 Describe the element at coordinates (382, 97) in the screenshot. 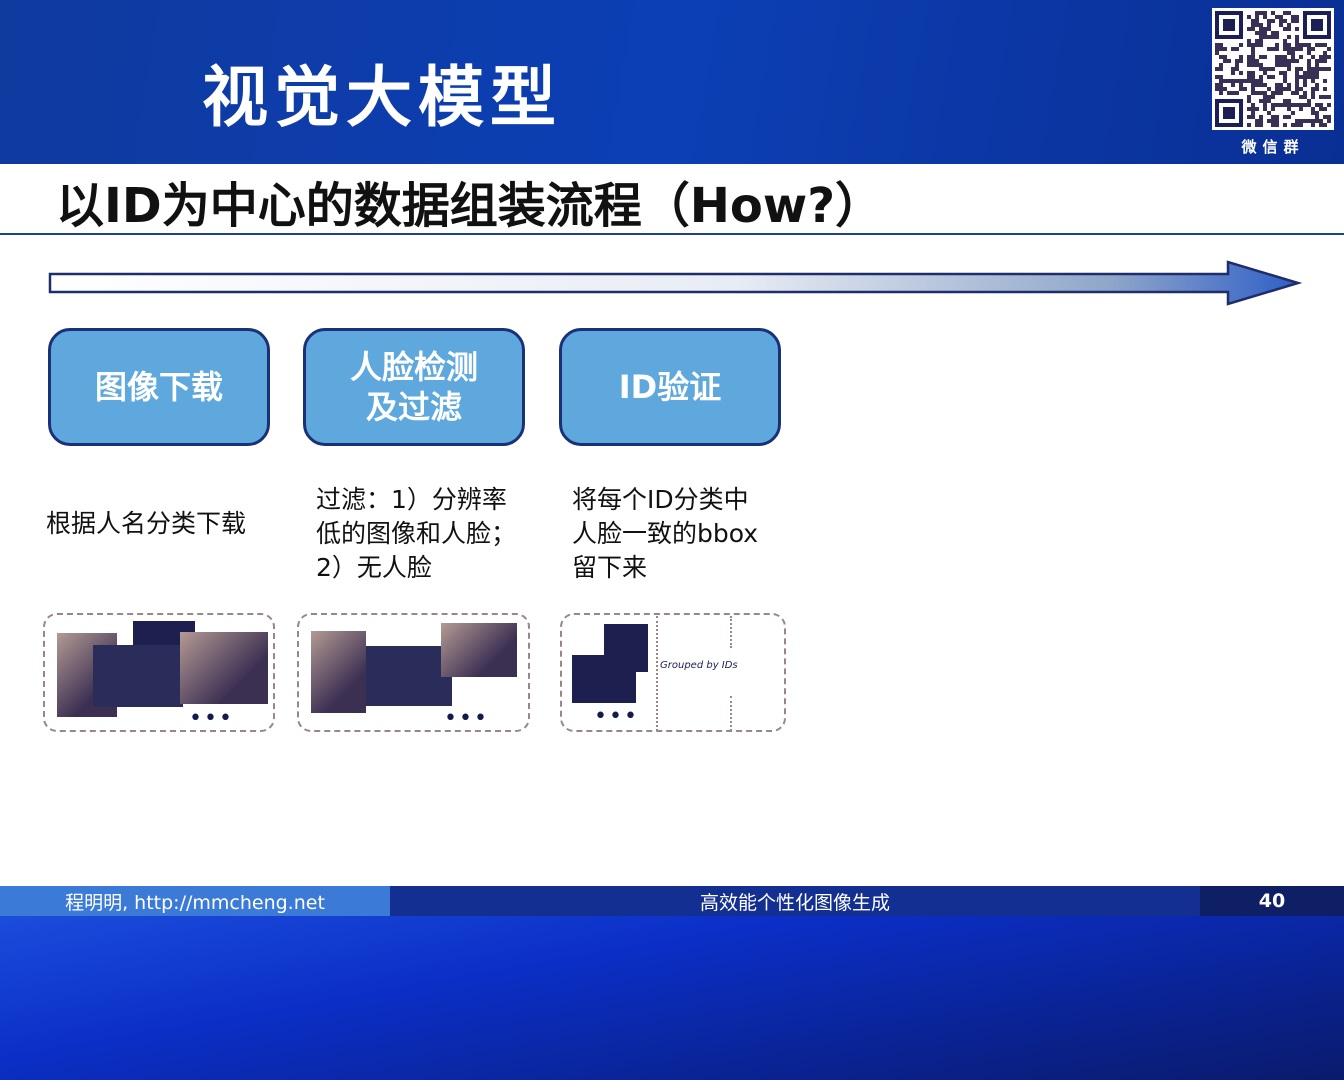

I see `slide-section-title: 视觉大模型` at that location.